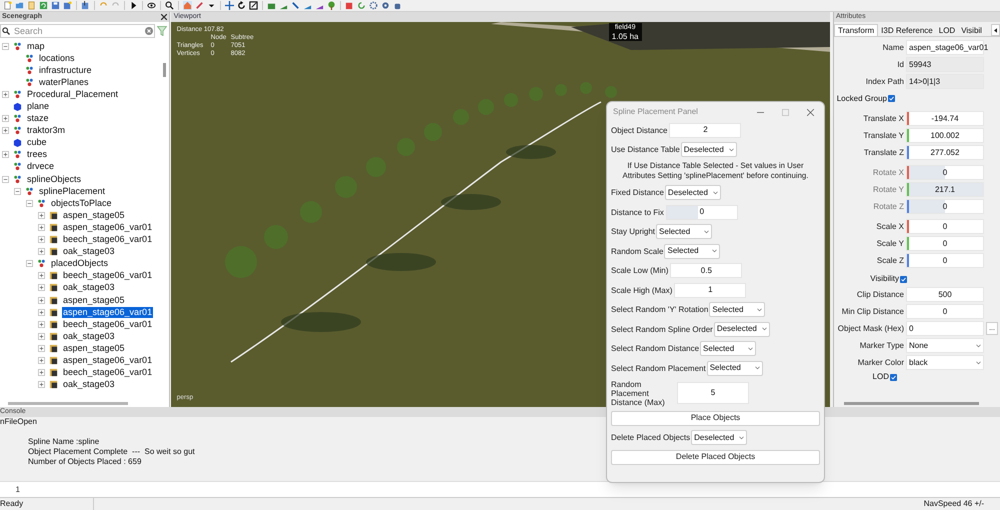 The width and height of the screenshot is (1000, 510). Describe the element at coordinates (331, 5) in the screenshot. I see `tree-icon` at that location.